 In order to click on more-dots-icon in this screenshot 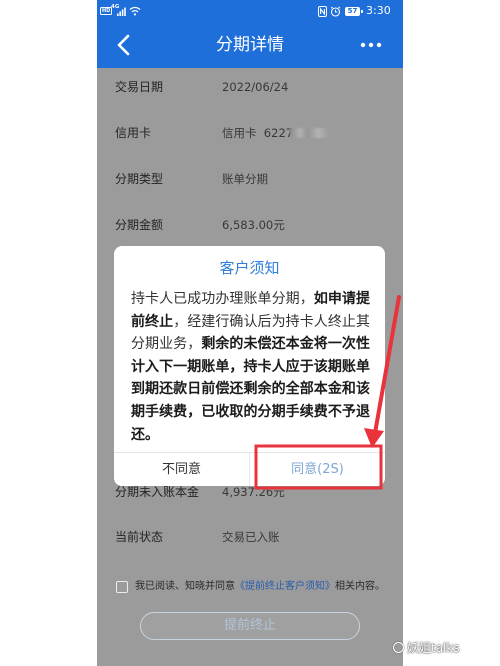, I will do `click(371, 45)`.